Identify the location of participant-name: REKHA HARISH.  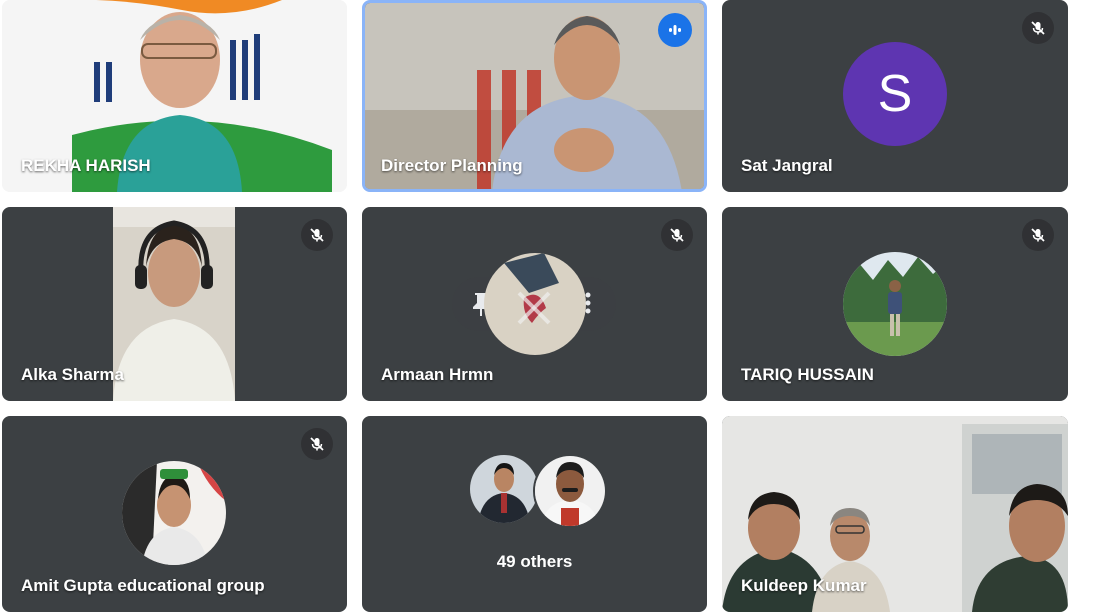
(86, 165).